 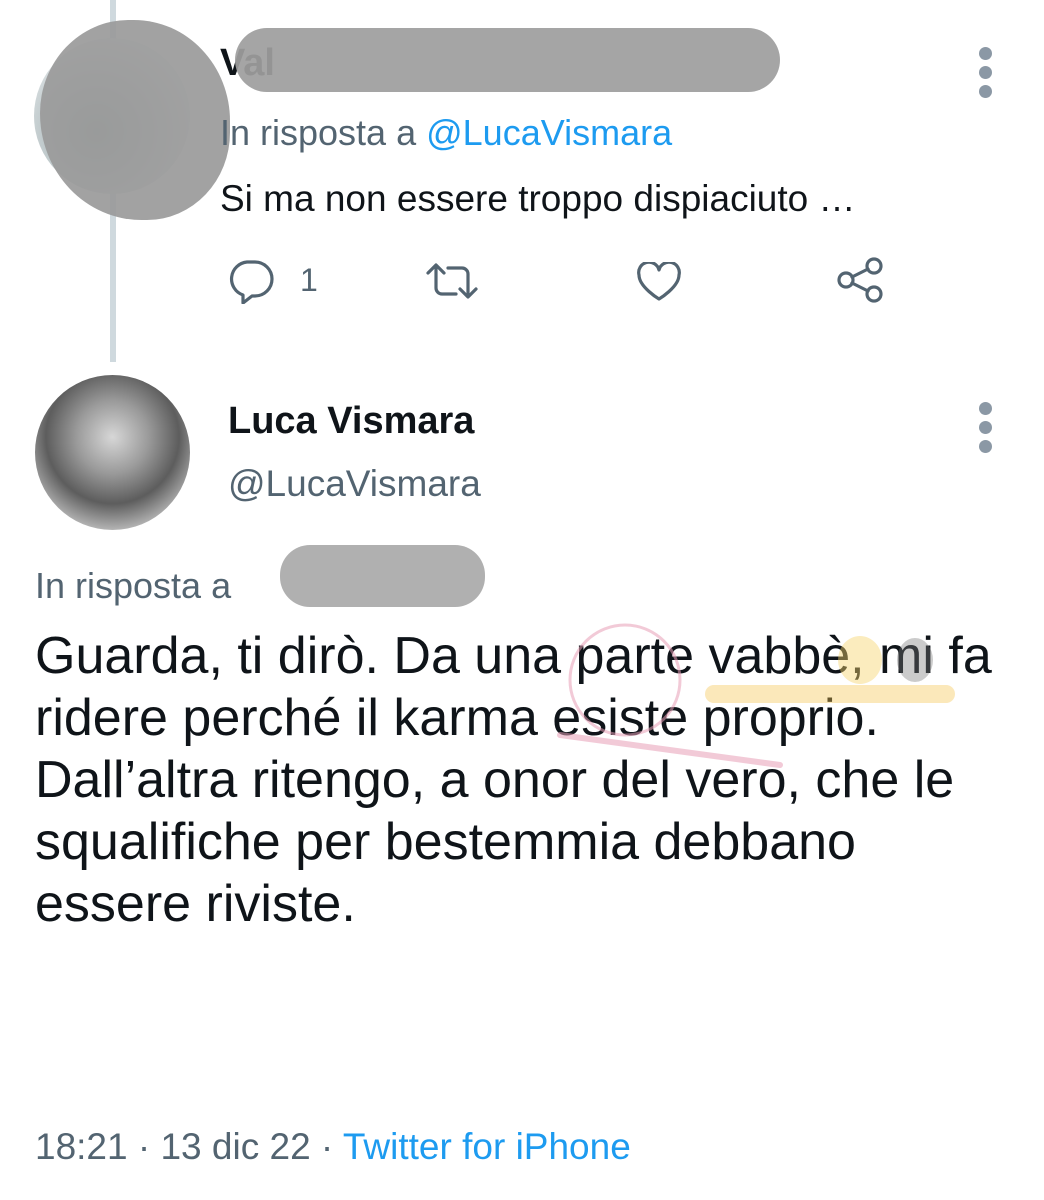 What do you see at coordinates (756, 695) in the screenshot?
I see `watermark-logo` at bounding box center [756, 695].